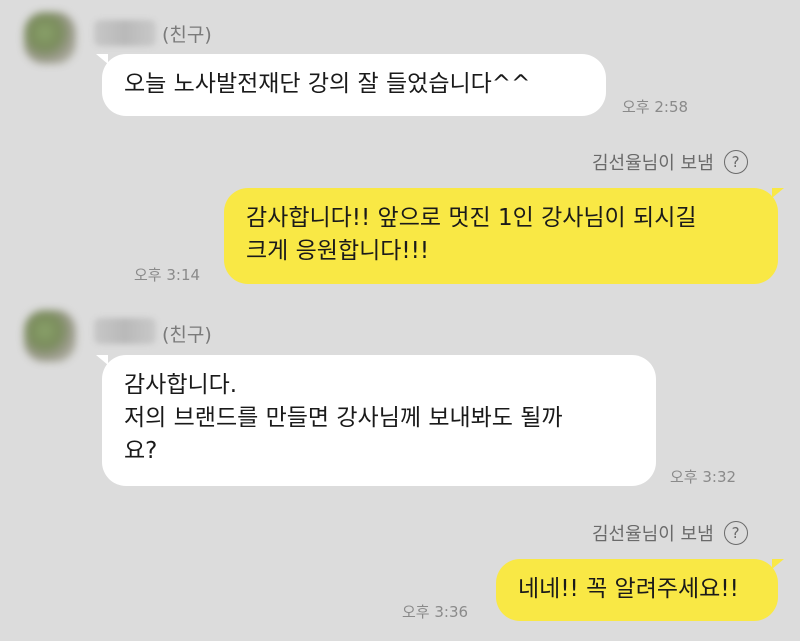 The height and width of the screenshot is (641, 800). Describe the element at coordinates (628, 589) in the screenshot. I see `message-text: 네네!! 꼭 알려주세요!!` at that location.